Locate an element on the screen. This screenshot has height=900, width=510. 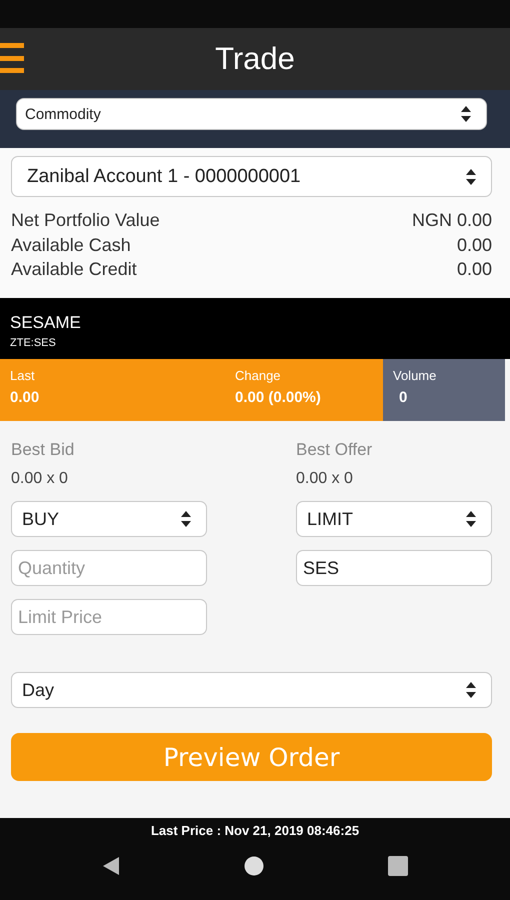
best-bid-value: 0.00 x 0 is located at coordinates (39, 479).